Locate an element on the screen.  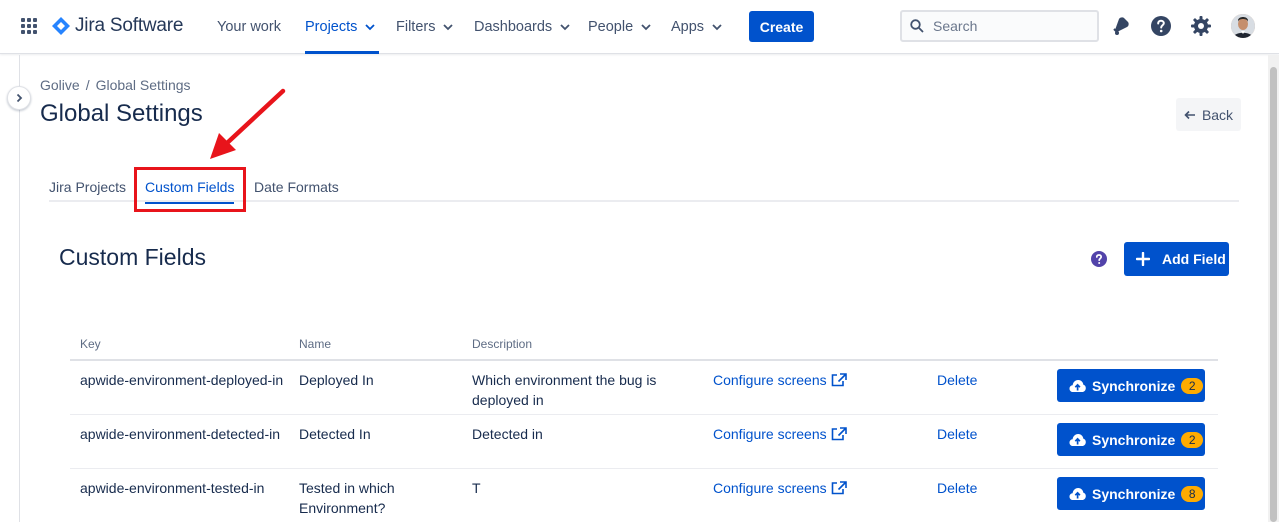
column-header-description: Description is located at coordinates (502, 344).